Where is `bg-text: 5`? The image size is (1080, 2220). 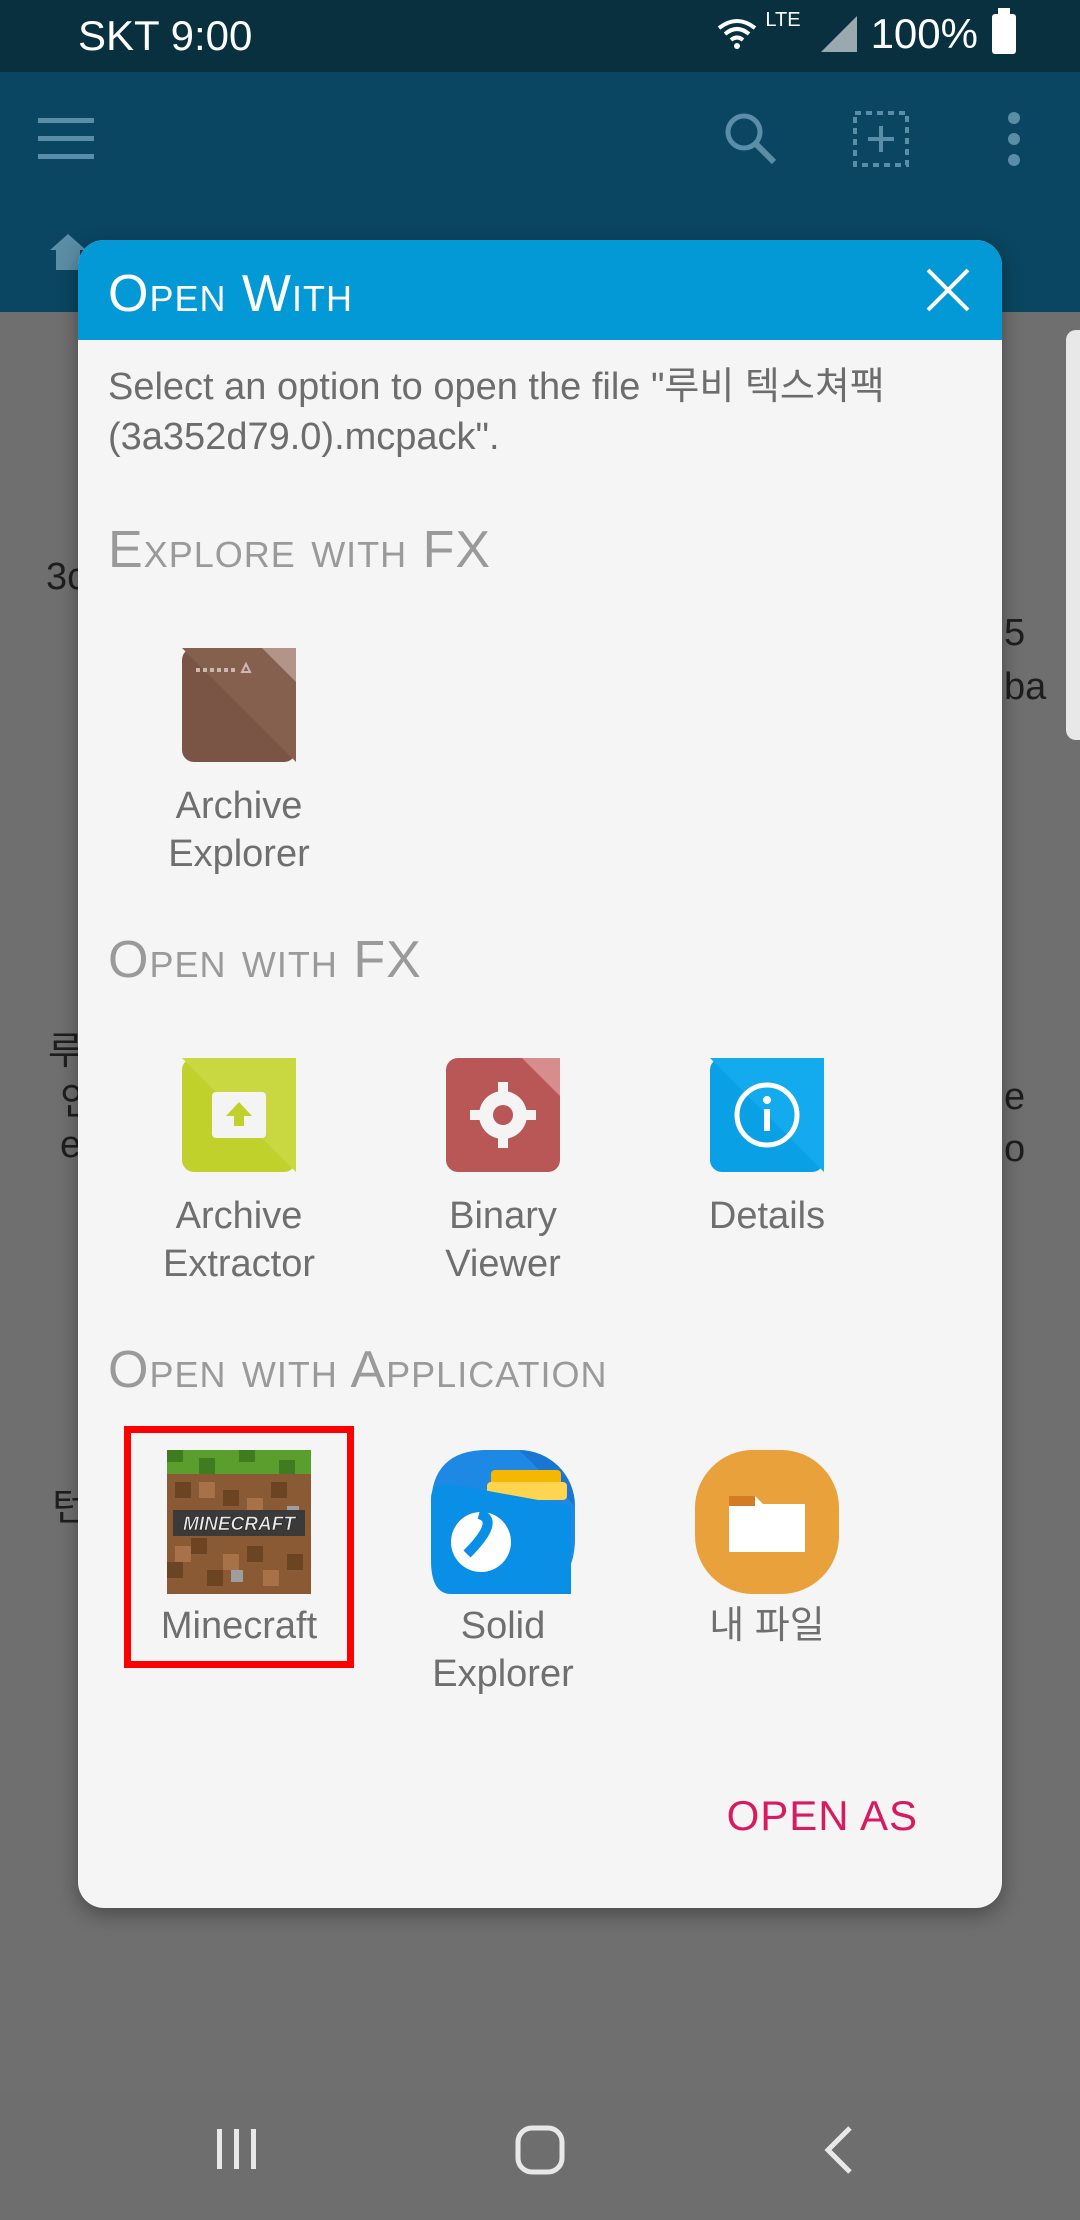 bg-text: 5 is located at coordinates (1015, 633).